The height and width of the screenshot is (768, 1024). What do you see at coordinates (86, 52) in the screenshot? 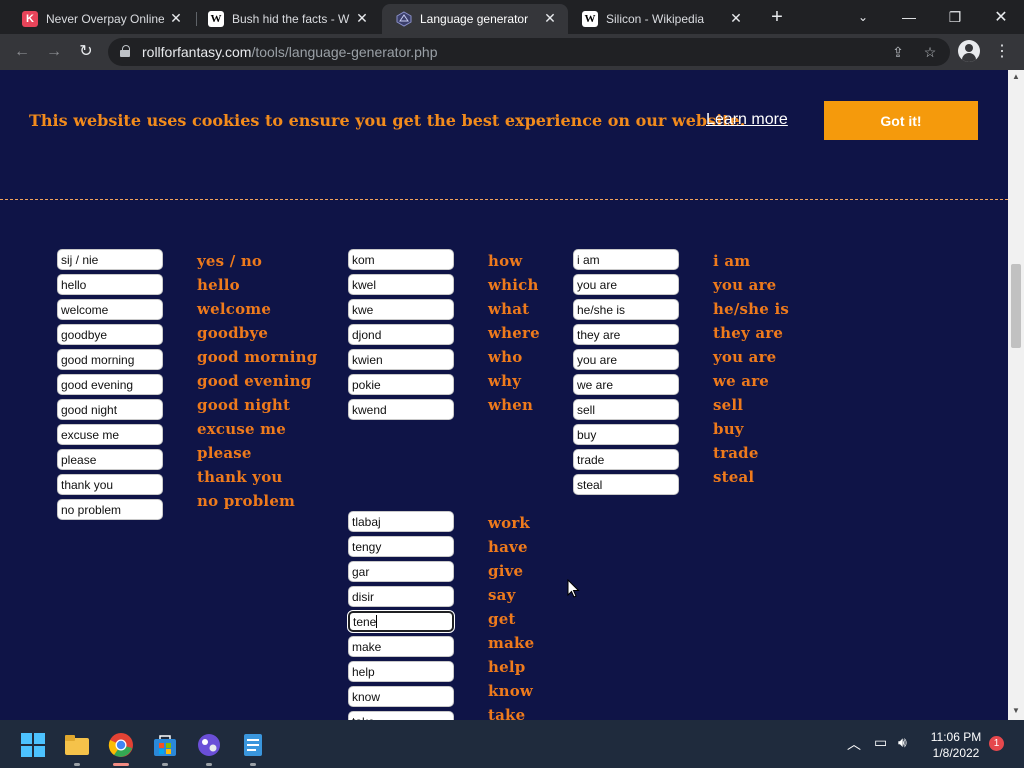
I see `reload-icon: ↻` at bounding box center [86, 52].